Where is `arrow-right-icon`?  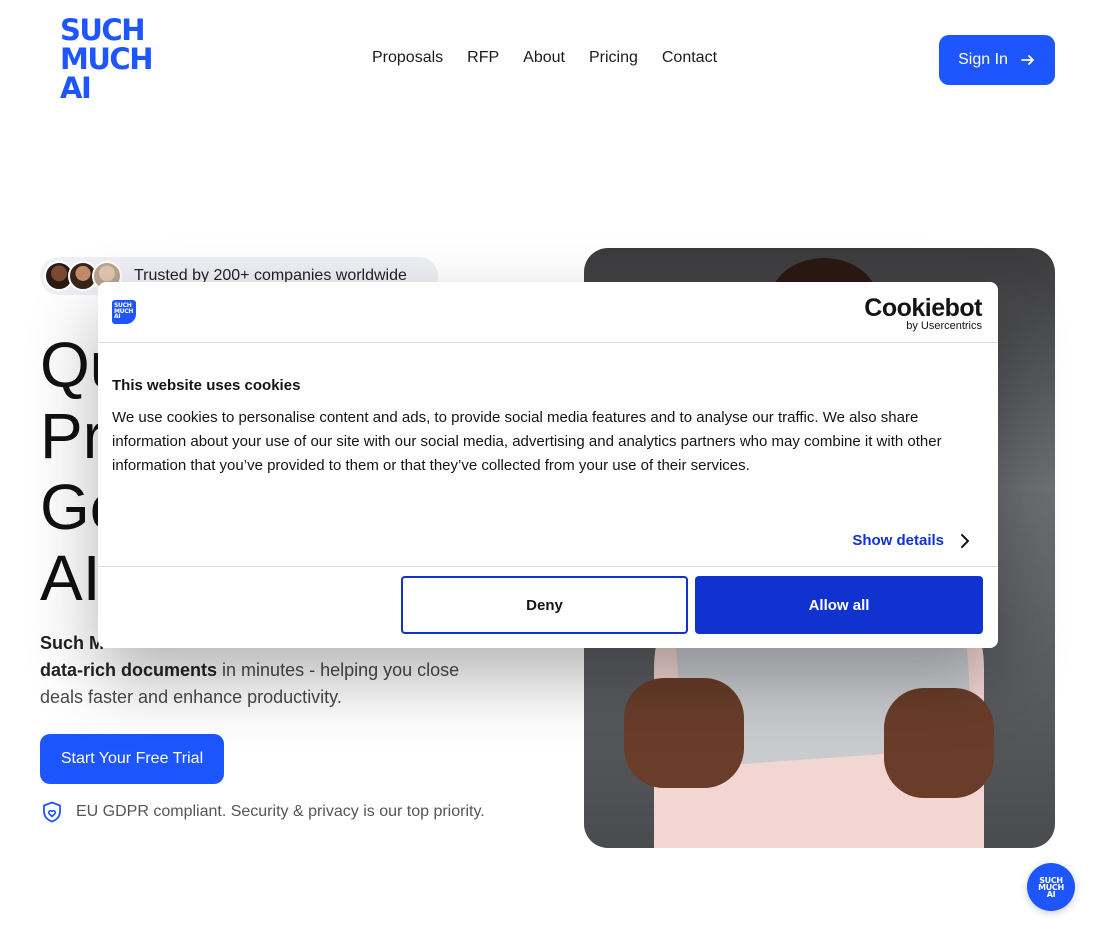 arrow-right-icon is located at coordinates (1027, 60).